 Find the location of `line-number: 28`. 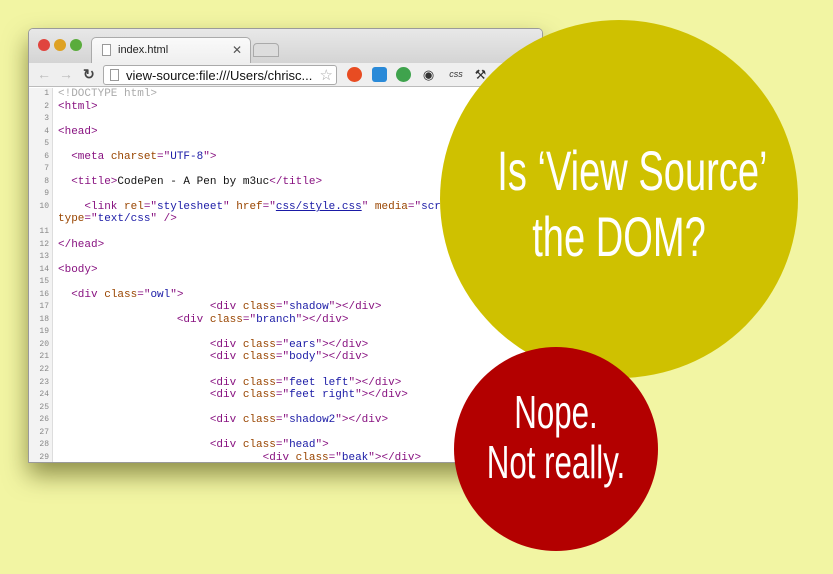

line-number: 28 is located at coordinates (44, 445).